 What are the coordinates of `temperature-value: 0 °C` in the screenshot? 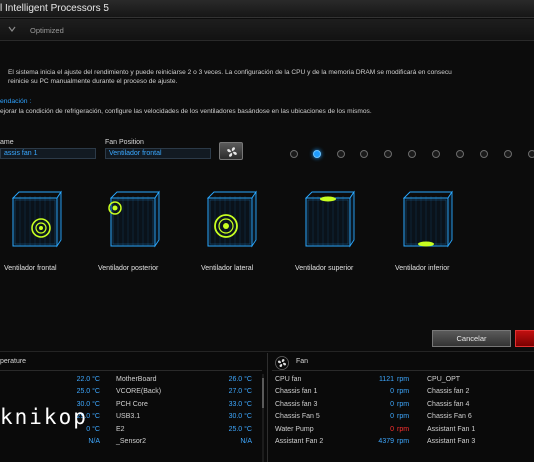 It's located at (93, 429).